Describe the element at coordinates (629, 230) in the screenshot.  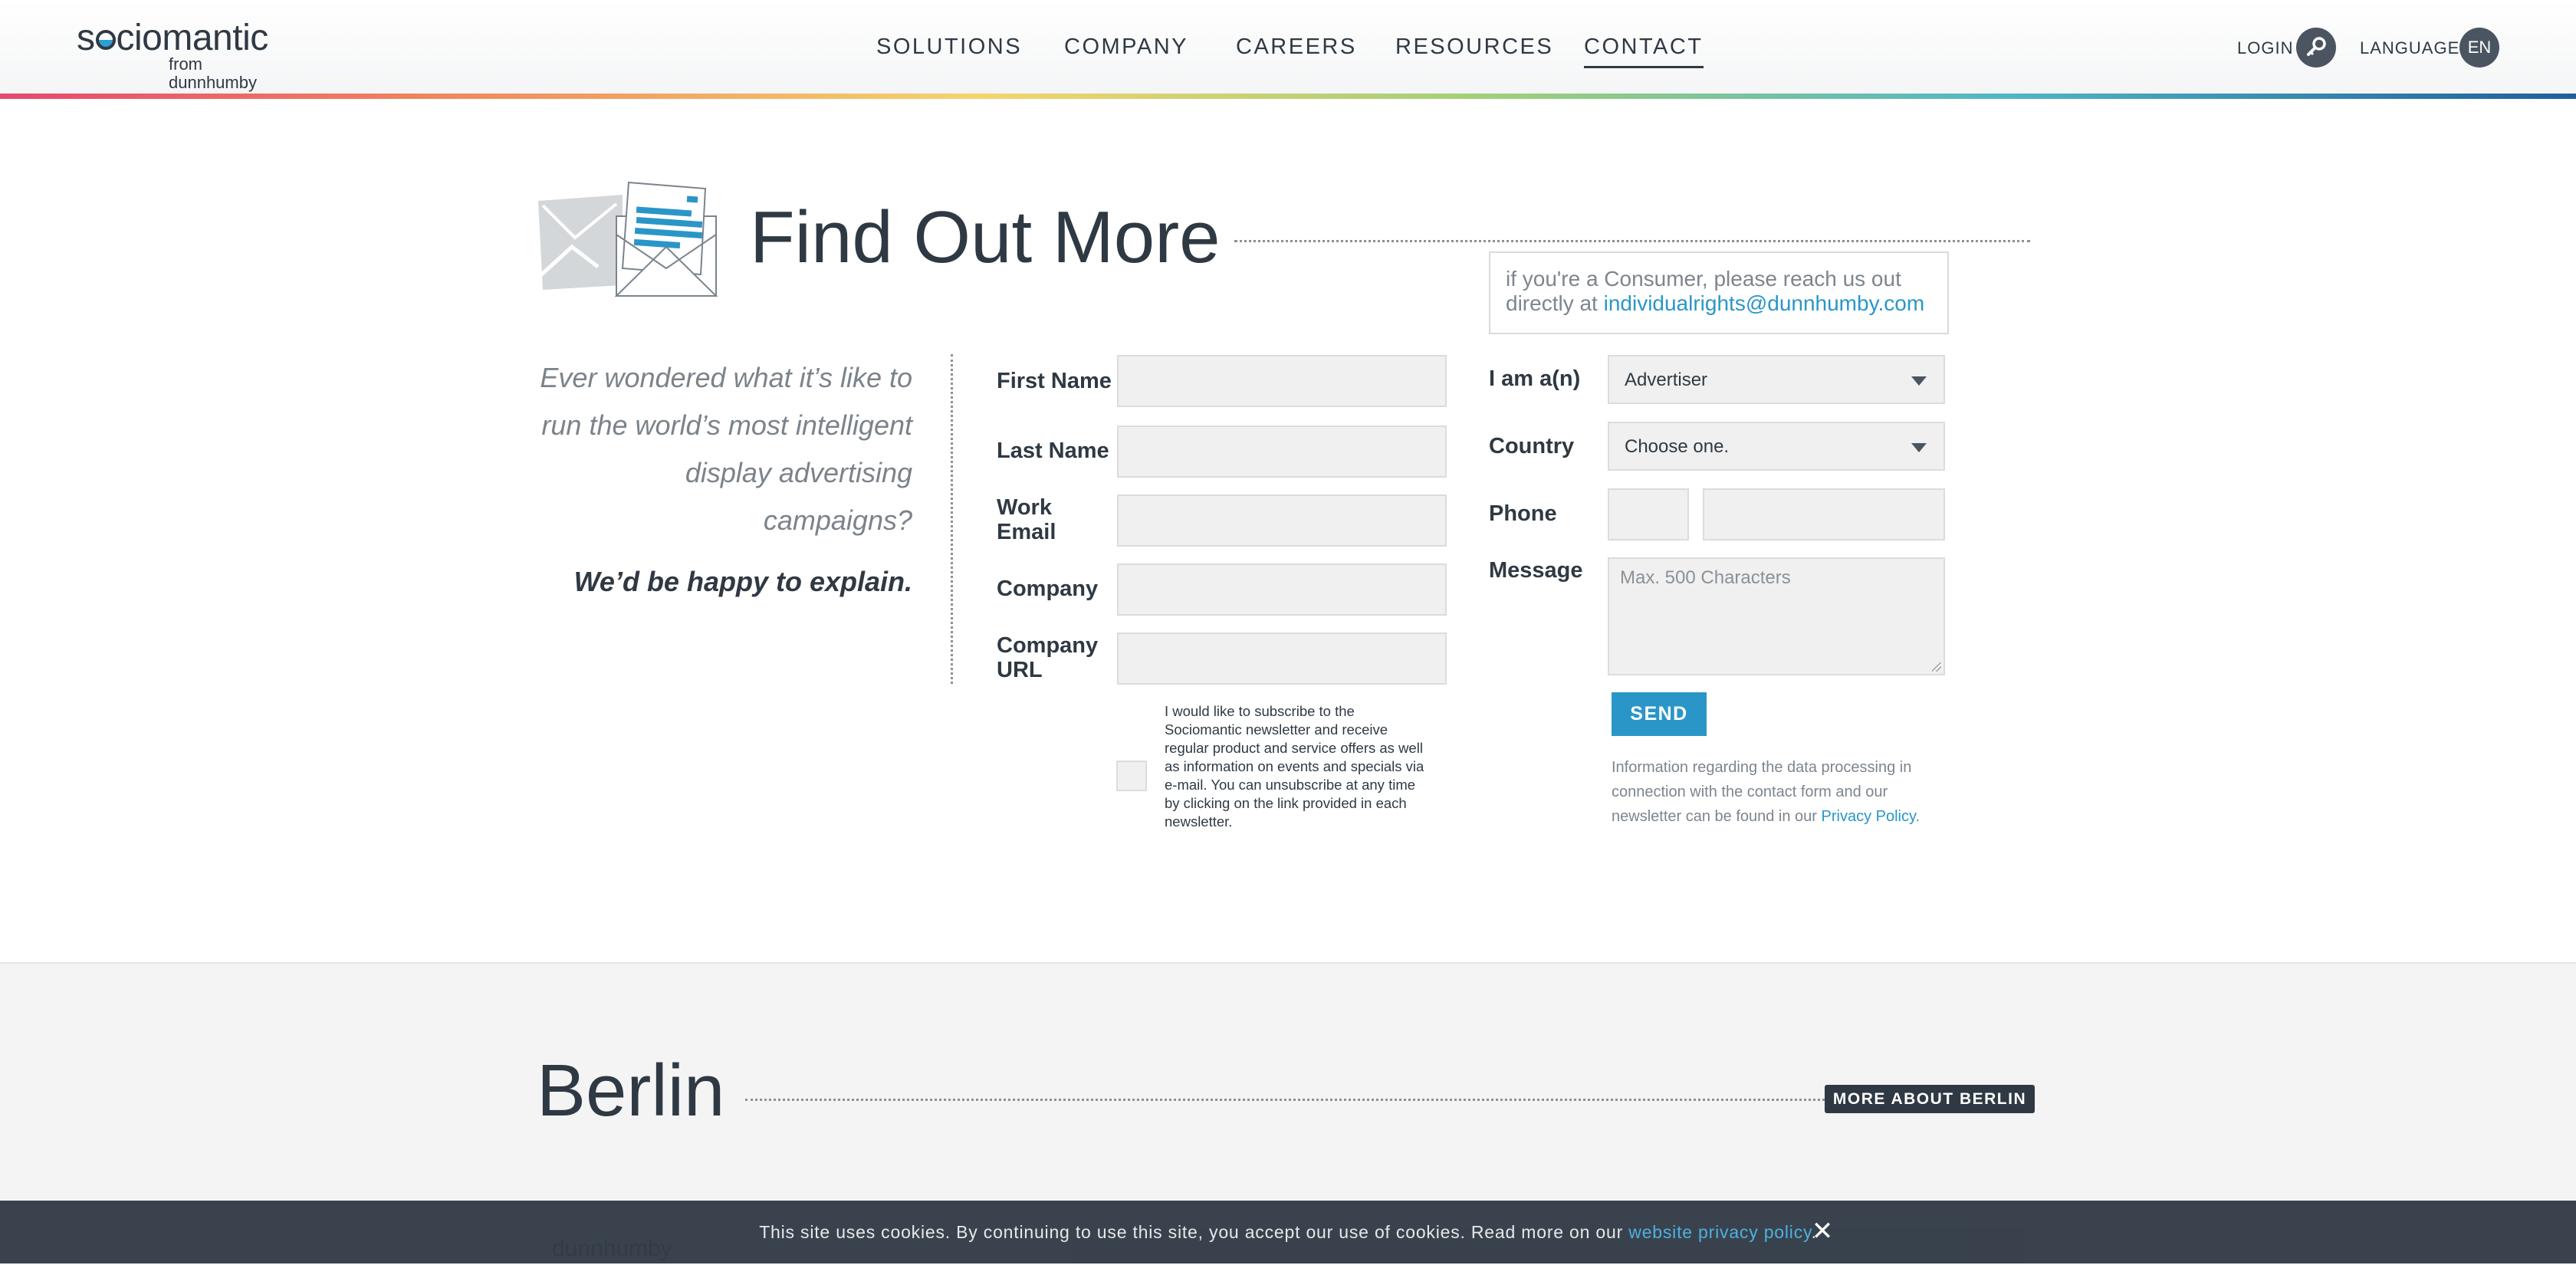
I see `envelope-icon` at that location.